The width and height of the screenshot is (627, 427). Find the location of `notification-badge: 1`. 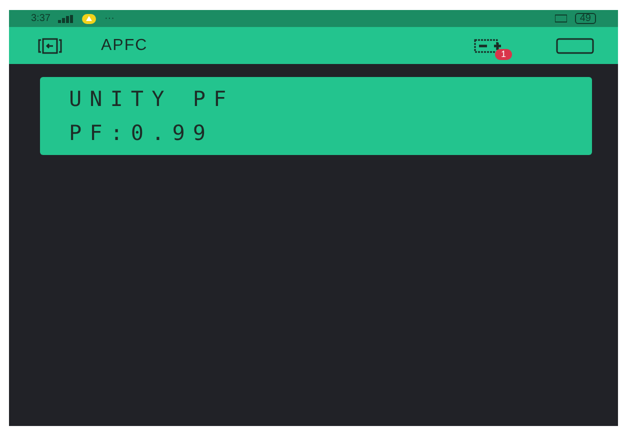

notification-badge: 1 is located at coordinates (503, 54).